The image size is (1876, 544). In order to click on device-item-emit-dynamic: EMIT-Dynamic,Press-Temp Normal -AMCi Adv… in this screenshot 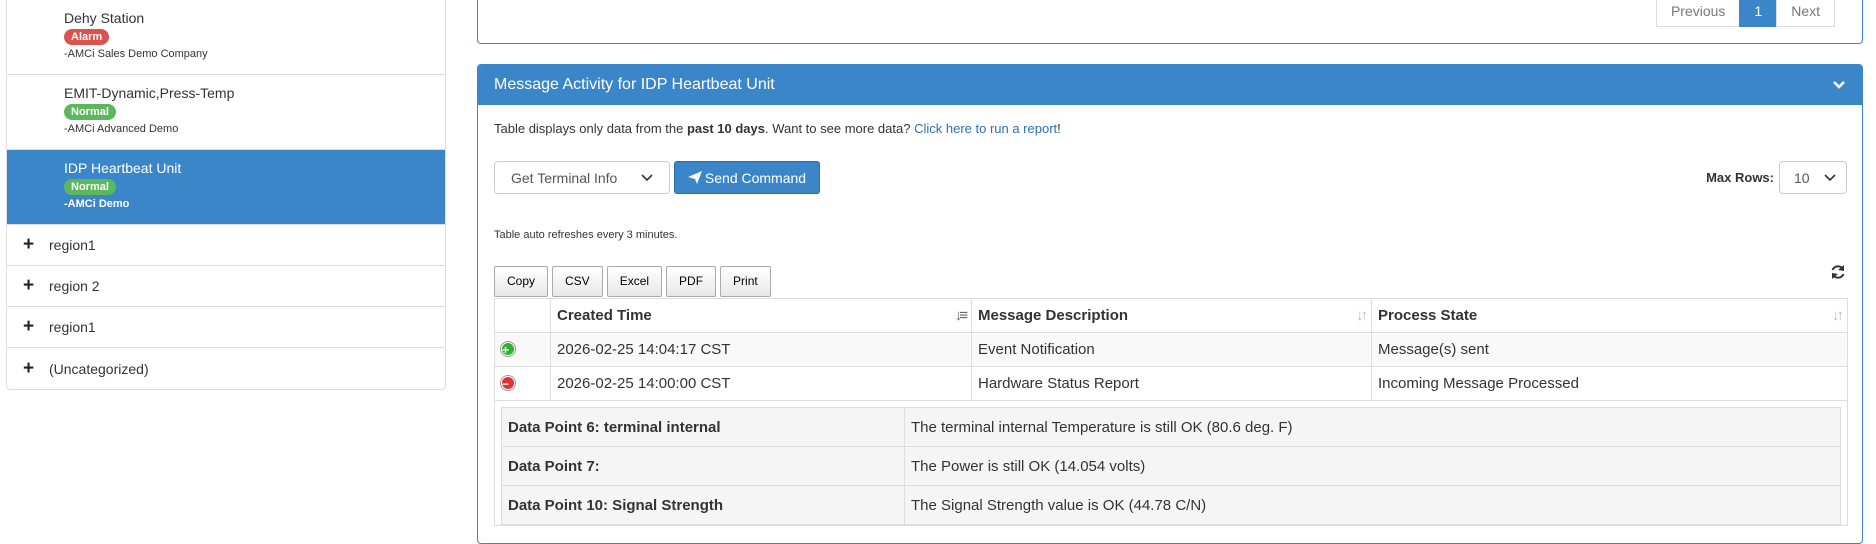, I will do `click(226, 112)`.